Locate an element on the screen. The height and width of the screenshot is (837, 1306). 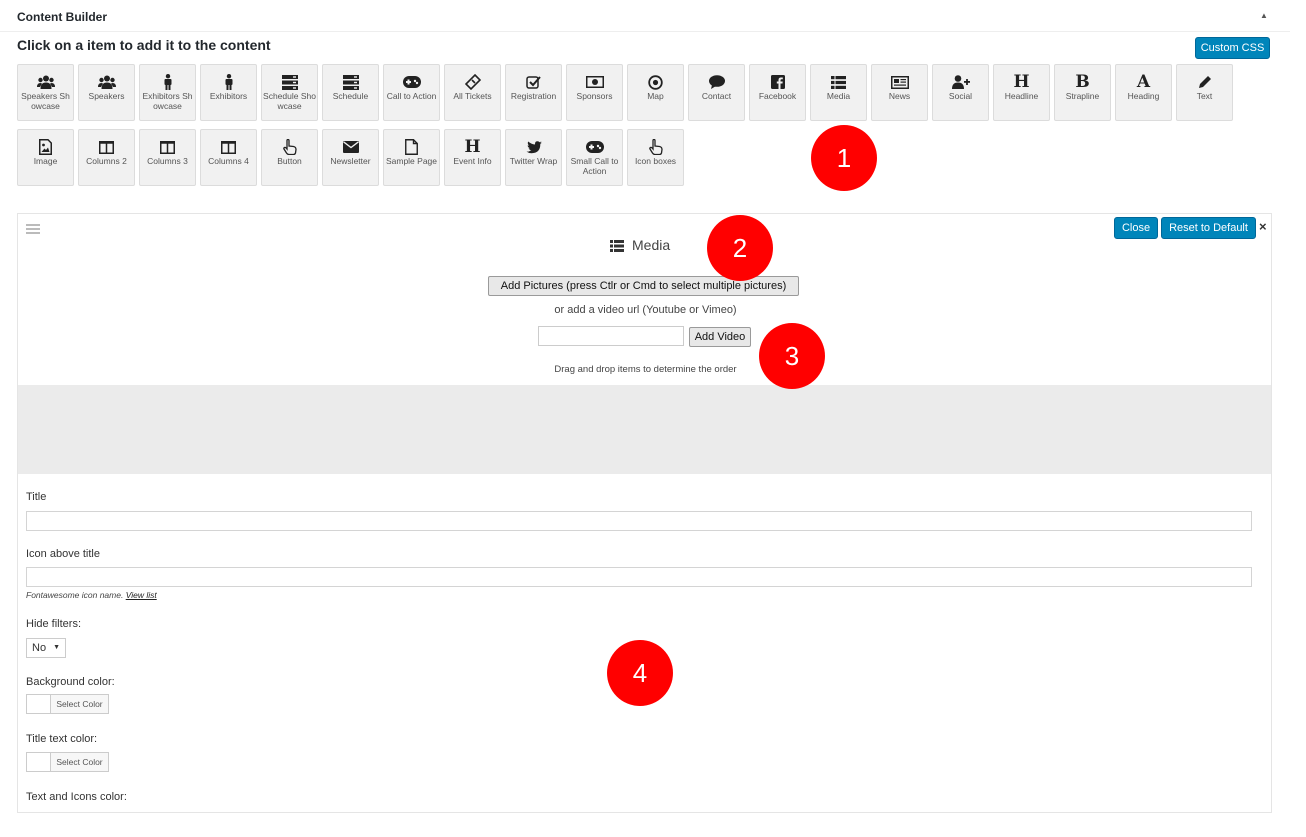
reset-to-default-button: Reset to Default is located at coordinates (1208, 228).